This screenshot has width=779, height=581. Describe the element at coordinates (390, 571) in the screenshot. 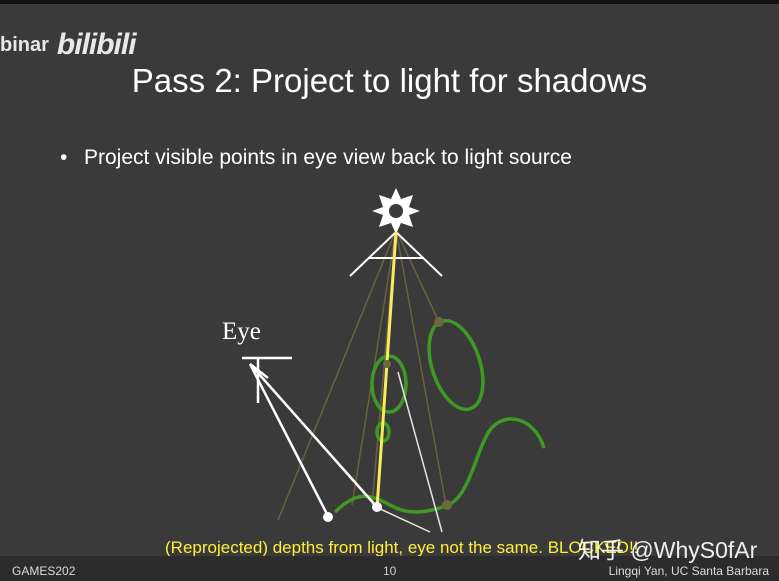

I see `page-number: 10` at that location.